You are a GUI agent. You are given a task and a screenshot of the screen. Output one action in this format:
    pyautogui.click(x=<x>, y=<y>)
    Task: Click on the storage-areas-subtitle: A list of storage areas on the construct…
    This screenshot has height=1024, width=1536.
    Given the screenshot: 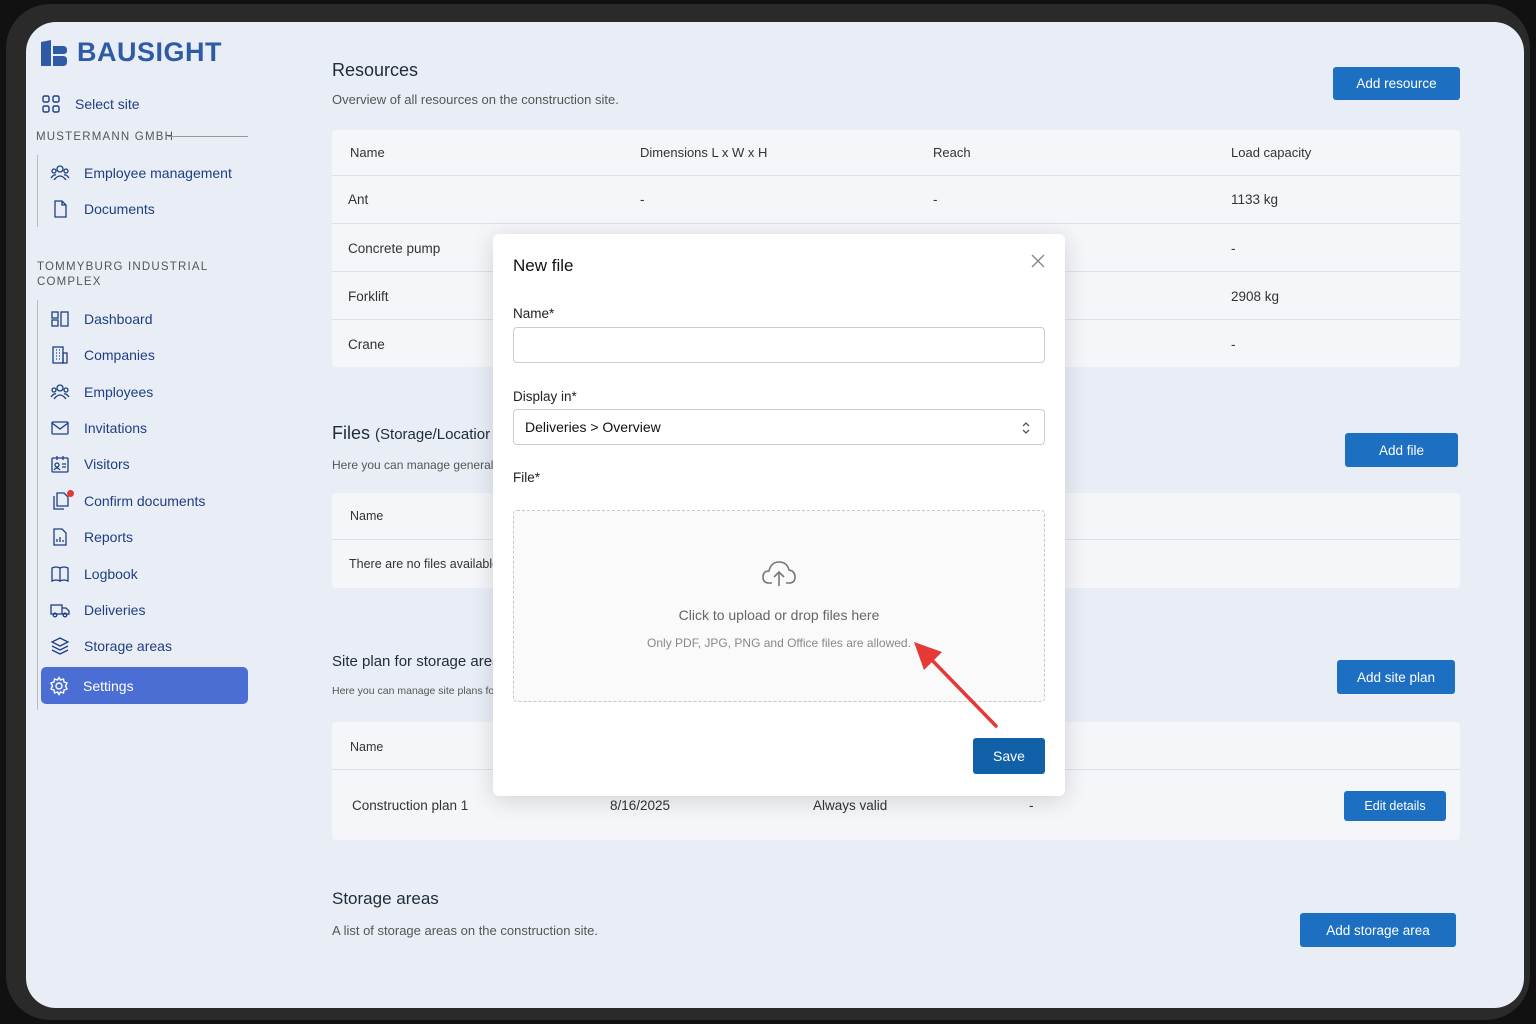 What is the action you would take?
    pyautogui.click(x=465, y=930)
    